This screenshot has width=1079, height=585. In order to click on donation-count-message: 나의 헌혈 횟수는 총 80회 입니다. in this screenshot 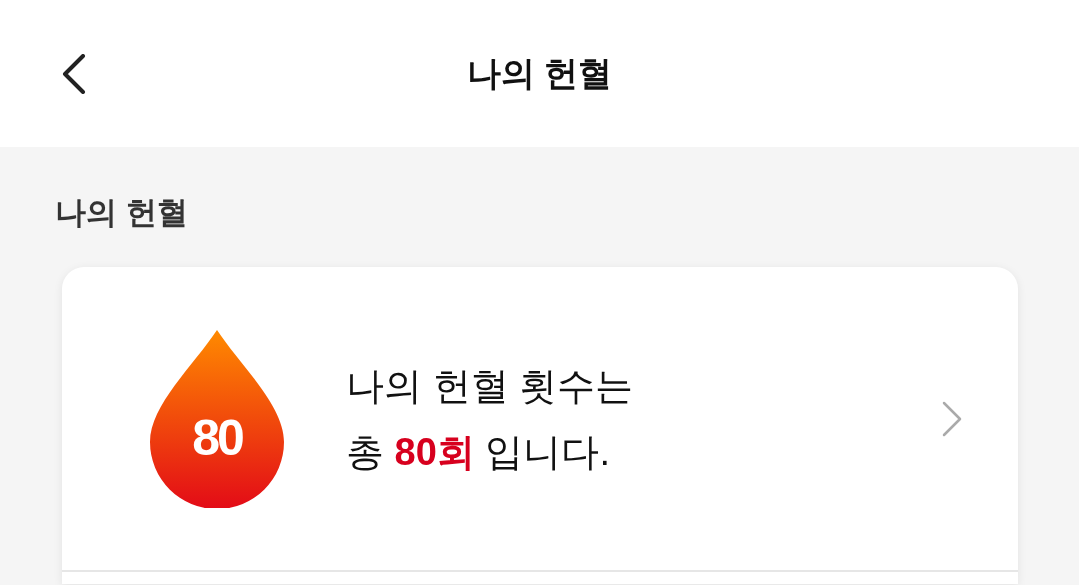, I will do `click(490, 419)`.